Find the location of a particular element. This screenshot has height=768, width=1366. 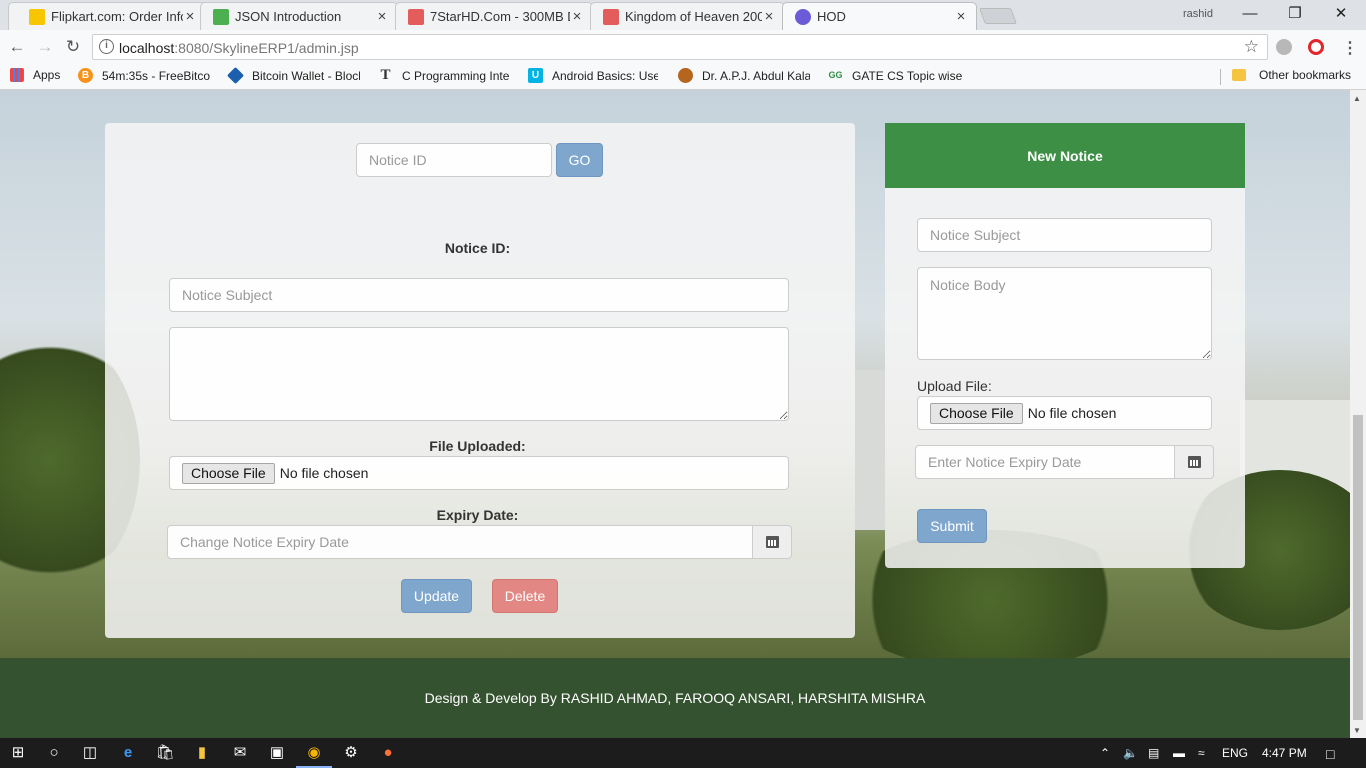

firefox-icon: ● is located at coordinates (388, 753).